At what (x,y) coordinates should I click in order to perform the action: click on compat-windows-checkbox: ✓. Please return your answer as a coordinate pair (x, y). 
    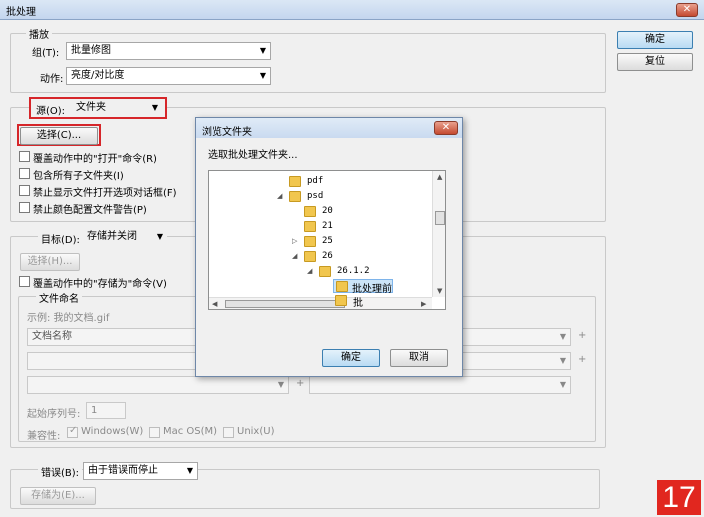
    Looking at the image, I should click on (72, 431).